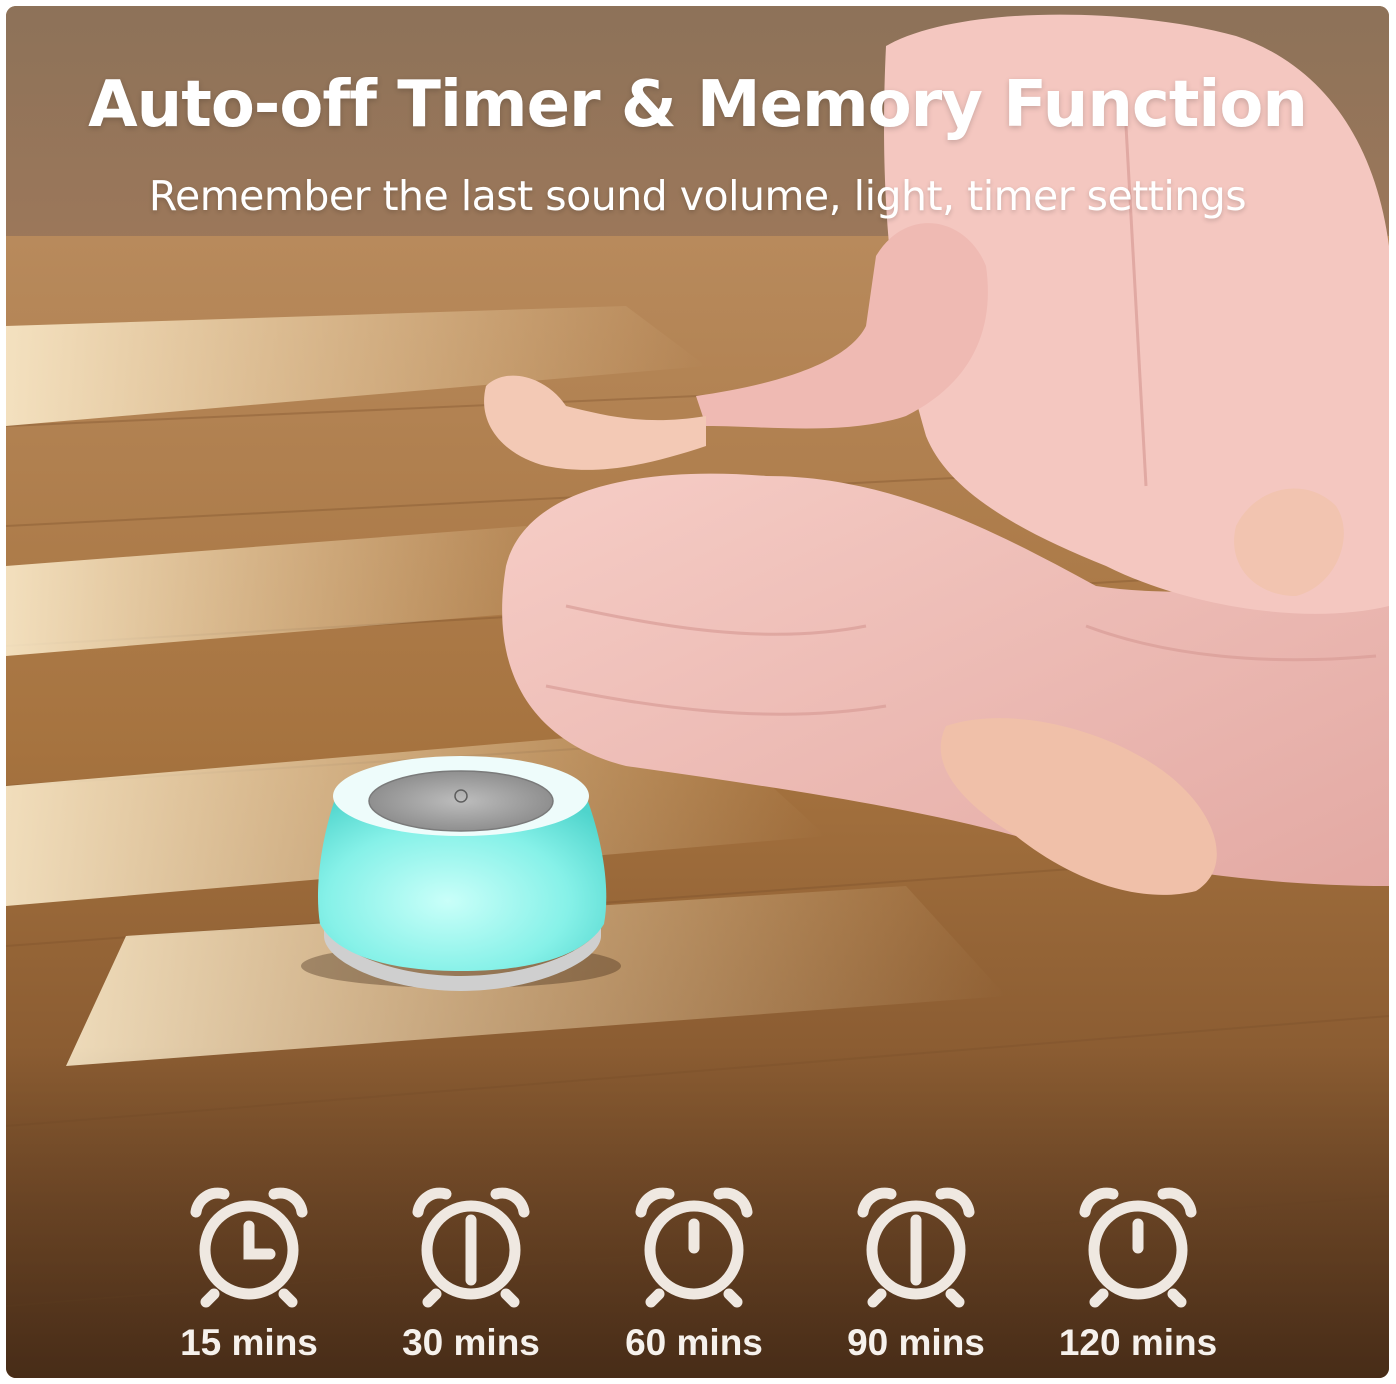  I want to click on timer-60-mins: 60 mins, so click(694, 1279).